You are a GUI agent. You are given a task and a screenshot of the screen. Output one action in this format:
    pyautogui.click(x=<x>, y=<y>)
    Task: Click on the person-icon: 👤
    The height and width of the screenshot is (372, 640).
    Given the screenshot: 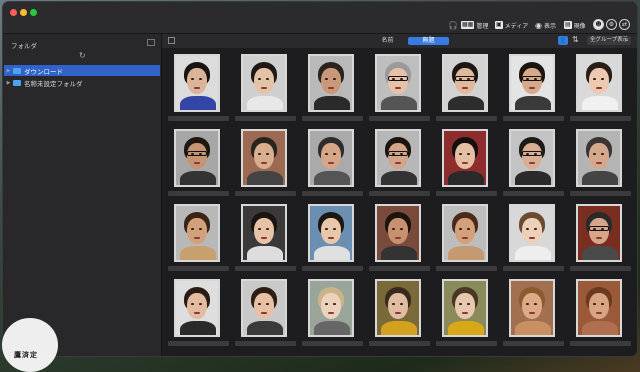 What is the action you would take?
    pyautogui.click(x=563, y=40)
    